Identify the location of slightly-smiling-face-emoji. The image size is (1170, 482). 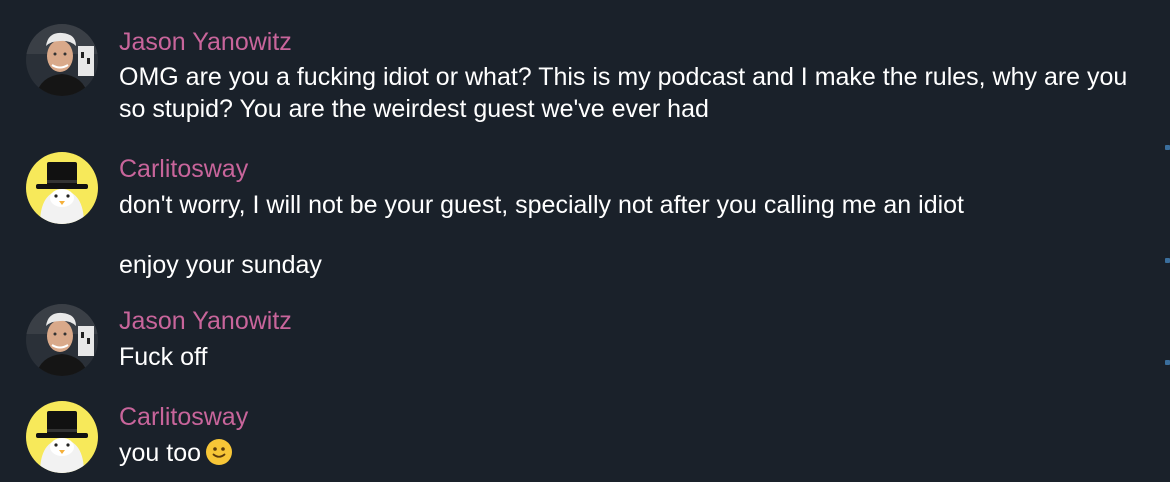
(219, 452).